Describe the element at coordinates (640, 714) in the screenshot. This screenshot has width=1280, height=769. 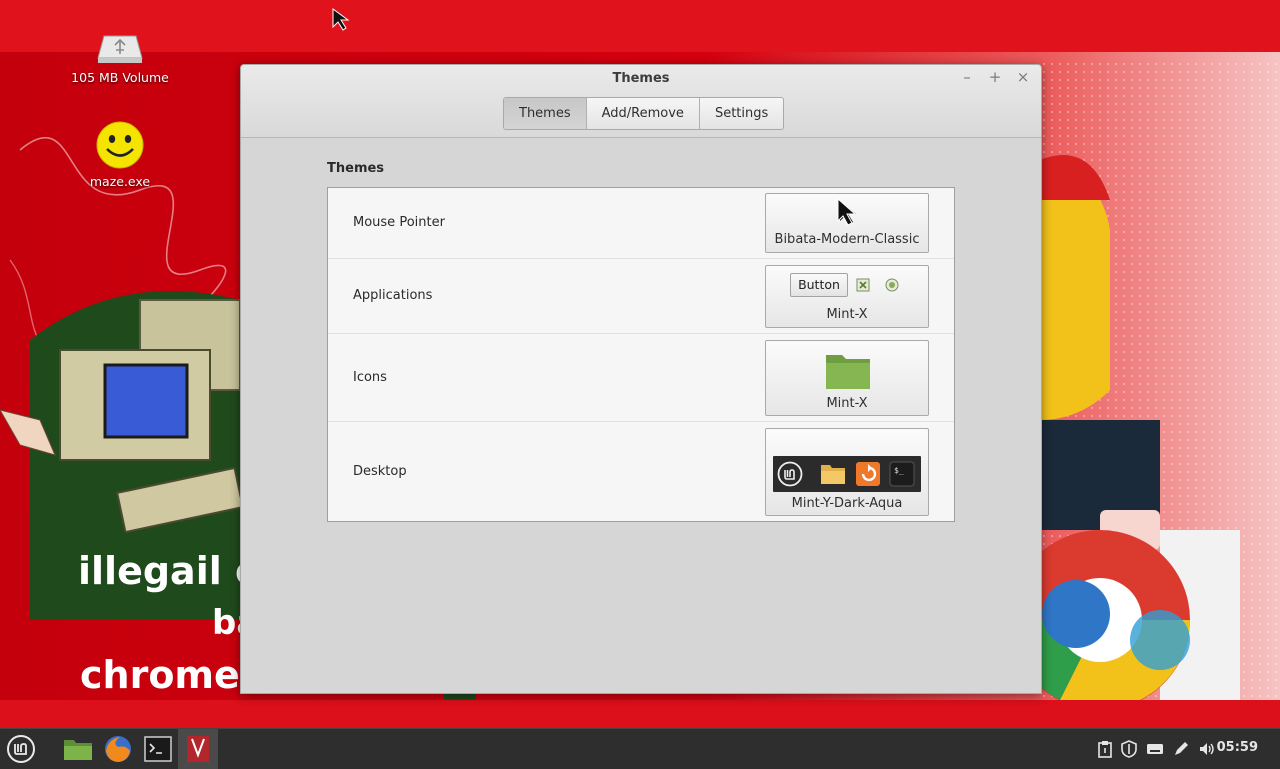
I see `wallpaper-bottom-stripe` at that location.